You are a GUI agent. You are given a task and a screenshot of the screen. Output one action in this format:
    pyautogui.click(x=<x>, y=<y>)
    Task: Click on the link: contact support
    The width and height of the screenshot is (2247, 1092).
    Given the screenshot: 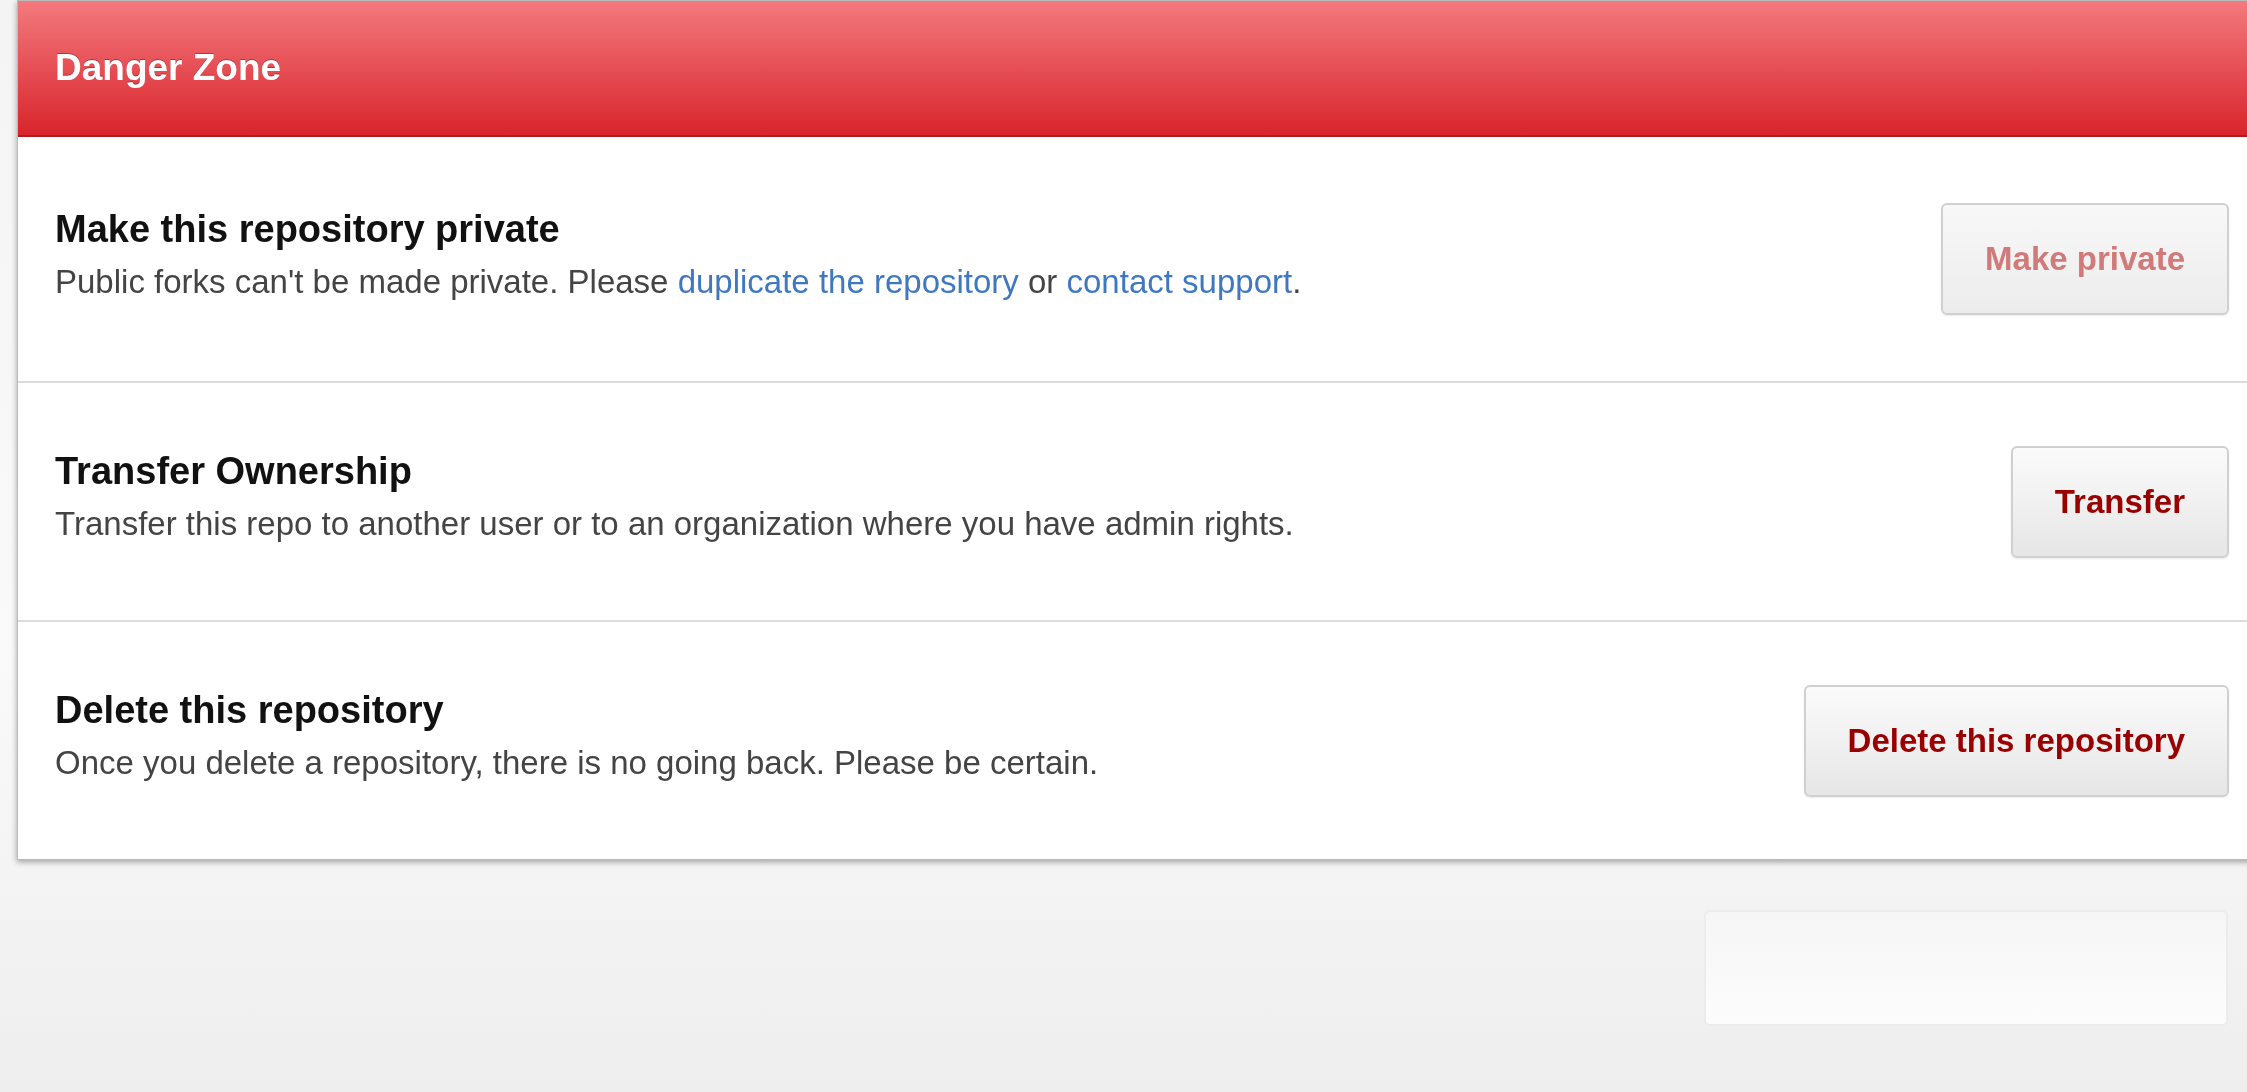 What is the action you would take?
    pyautogui.click(x=1179, y=281)
    